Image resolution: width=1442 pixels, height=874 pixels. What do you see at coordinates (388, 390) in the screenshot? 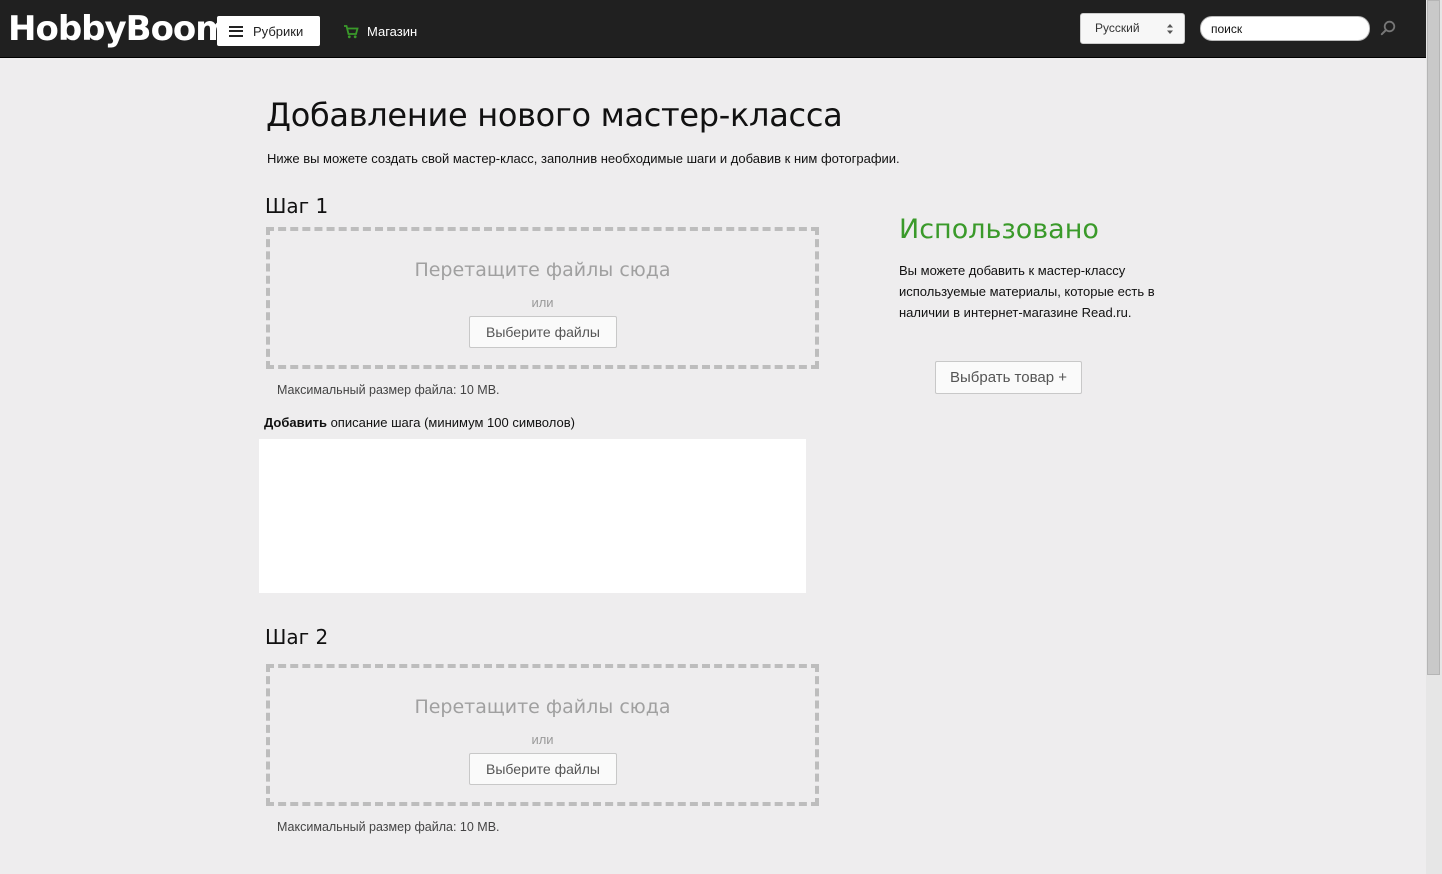
I see `step-1-max-size: Максимальный размер файла: 10 MB.` at bounding box center [388, 390].